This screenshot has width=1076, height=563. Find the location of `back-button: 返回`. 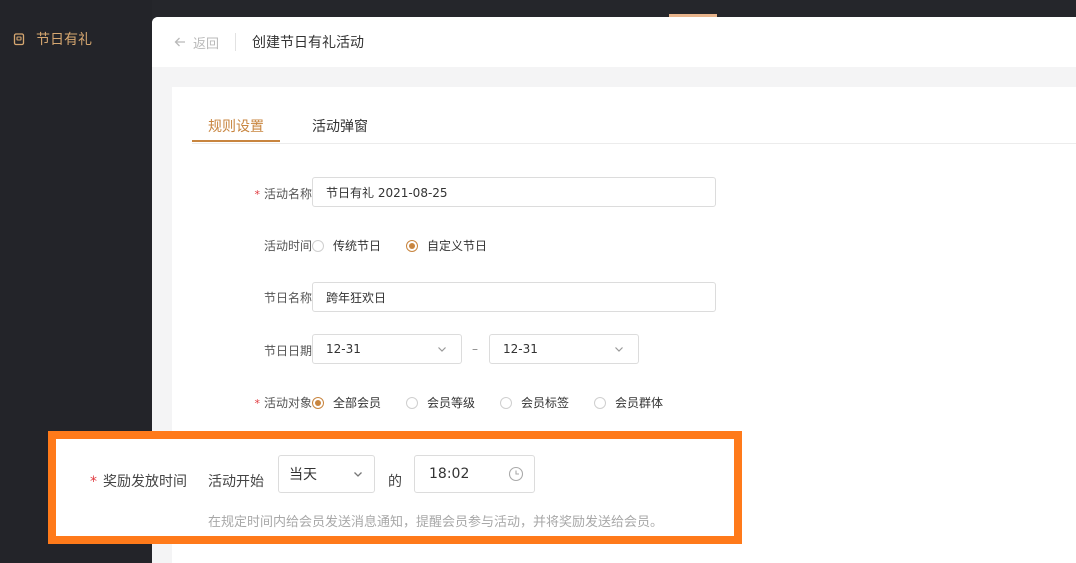

back-button: 返回 is located at coordinates (196, 42).